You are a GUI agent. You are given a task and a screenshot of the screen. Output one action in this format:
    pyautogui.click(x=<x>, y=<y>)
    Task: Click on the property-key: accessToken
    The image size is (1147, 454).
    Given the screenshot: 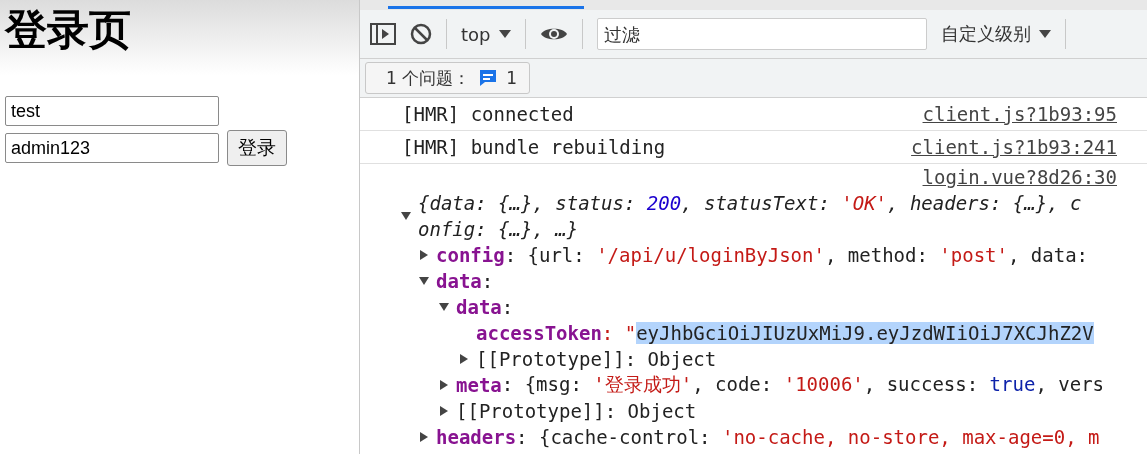 What is the action you would take?
    pyautogui.click(x=539, y=333)
    